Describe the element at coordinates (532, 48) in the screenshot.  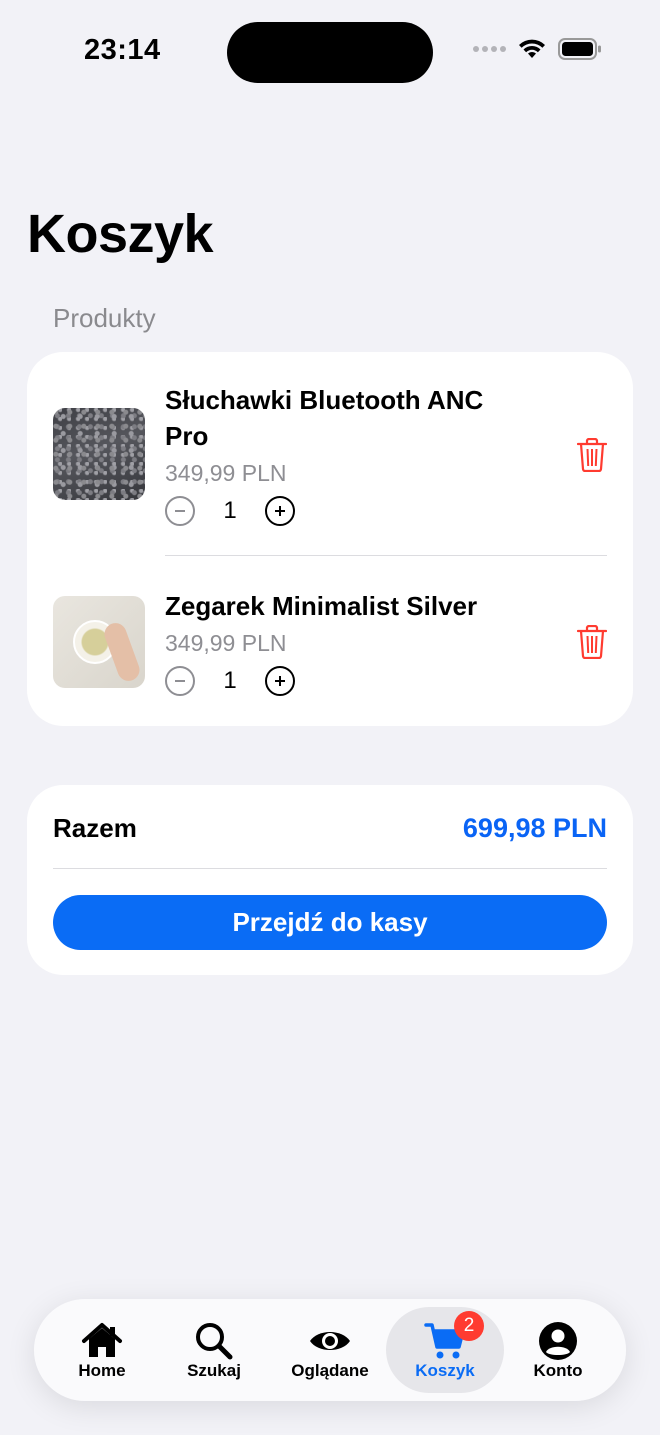
I see `wifi-icon` at that location.